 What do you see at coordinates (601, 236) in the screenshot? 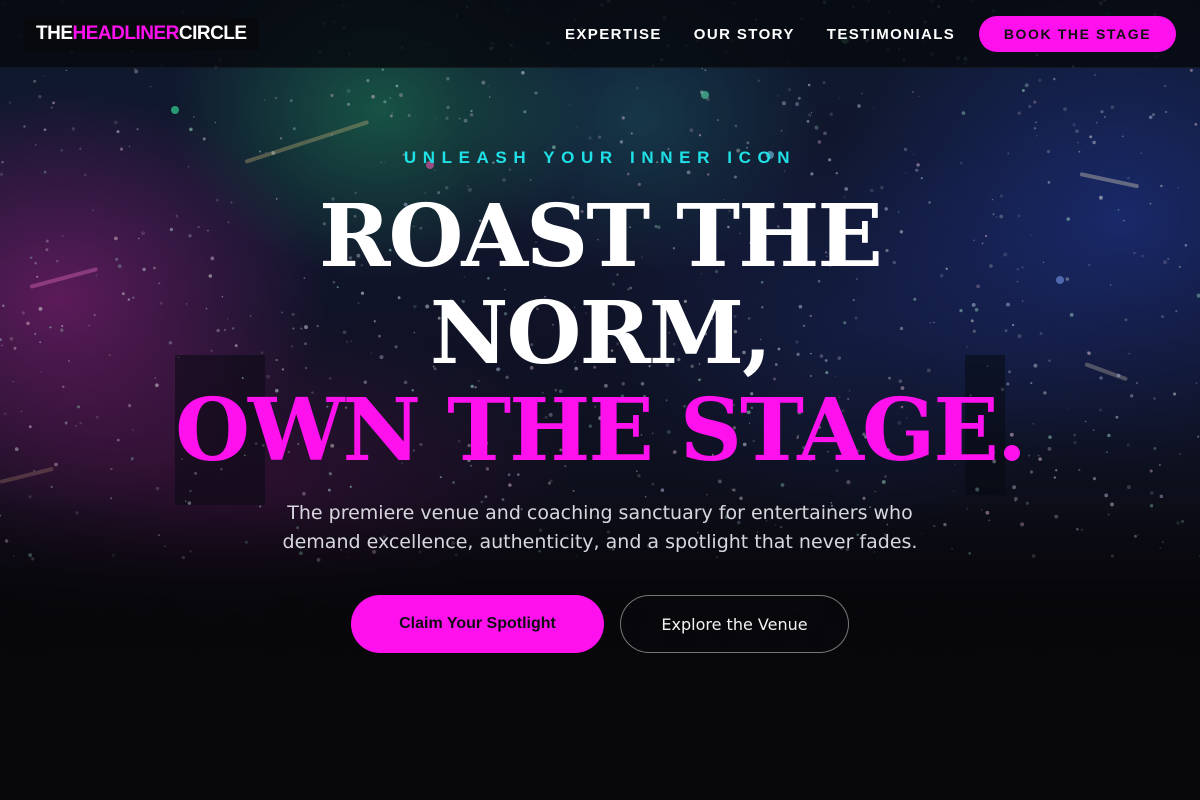
I see `headline-line-1: ROAST THE` at bounding box center [601, 236].